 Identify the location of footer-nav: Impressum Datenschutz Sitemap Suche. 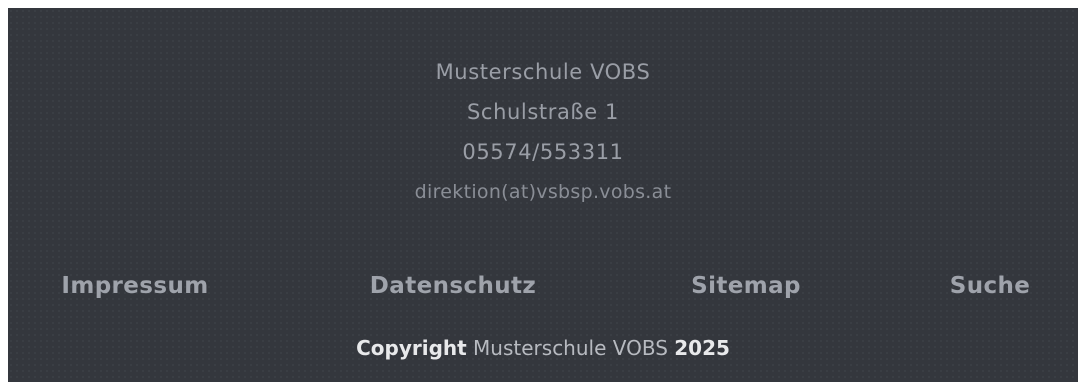
(543, 286).